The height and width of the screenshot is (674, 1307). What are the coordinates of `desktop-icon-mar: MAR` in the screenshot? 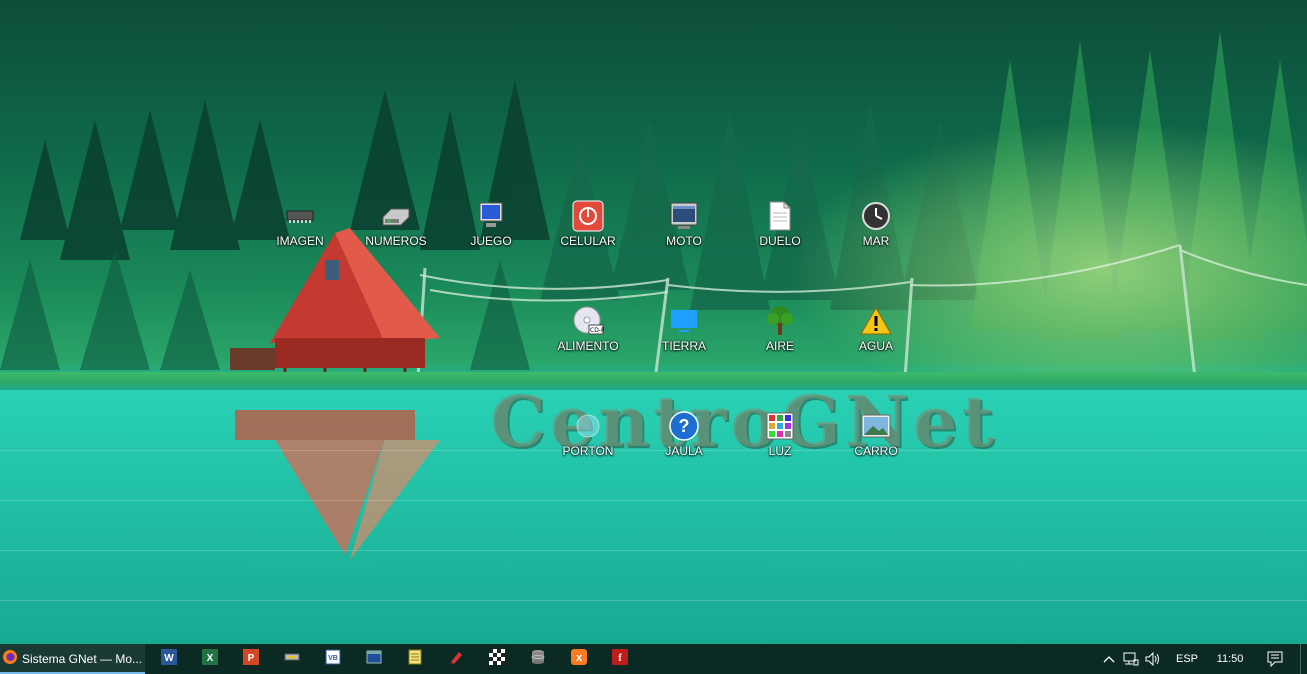 It's located at (876, 232).